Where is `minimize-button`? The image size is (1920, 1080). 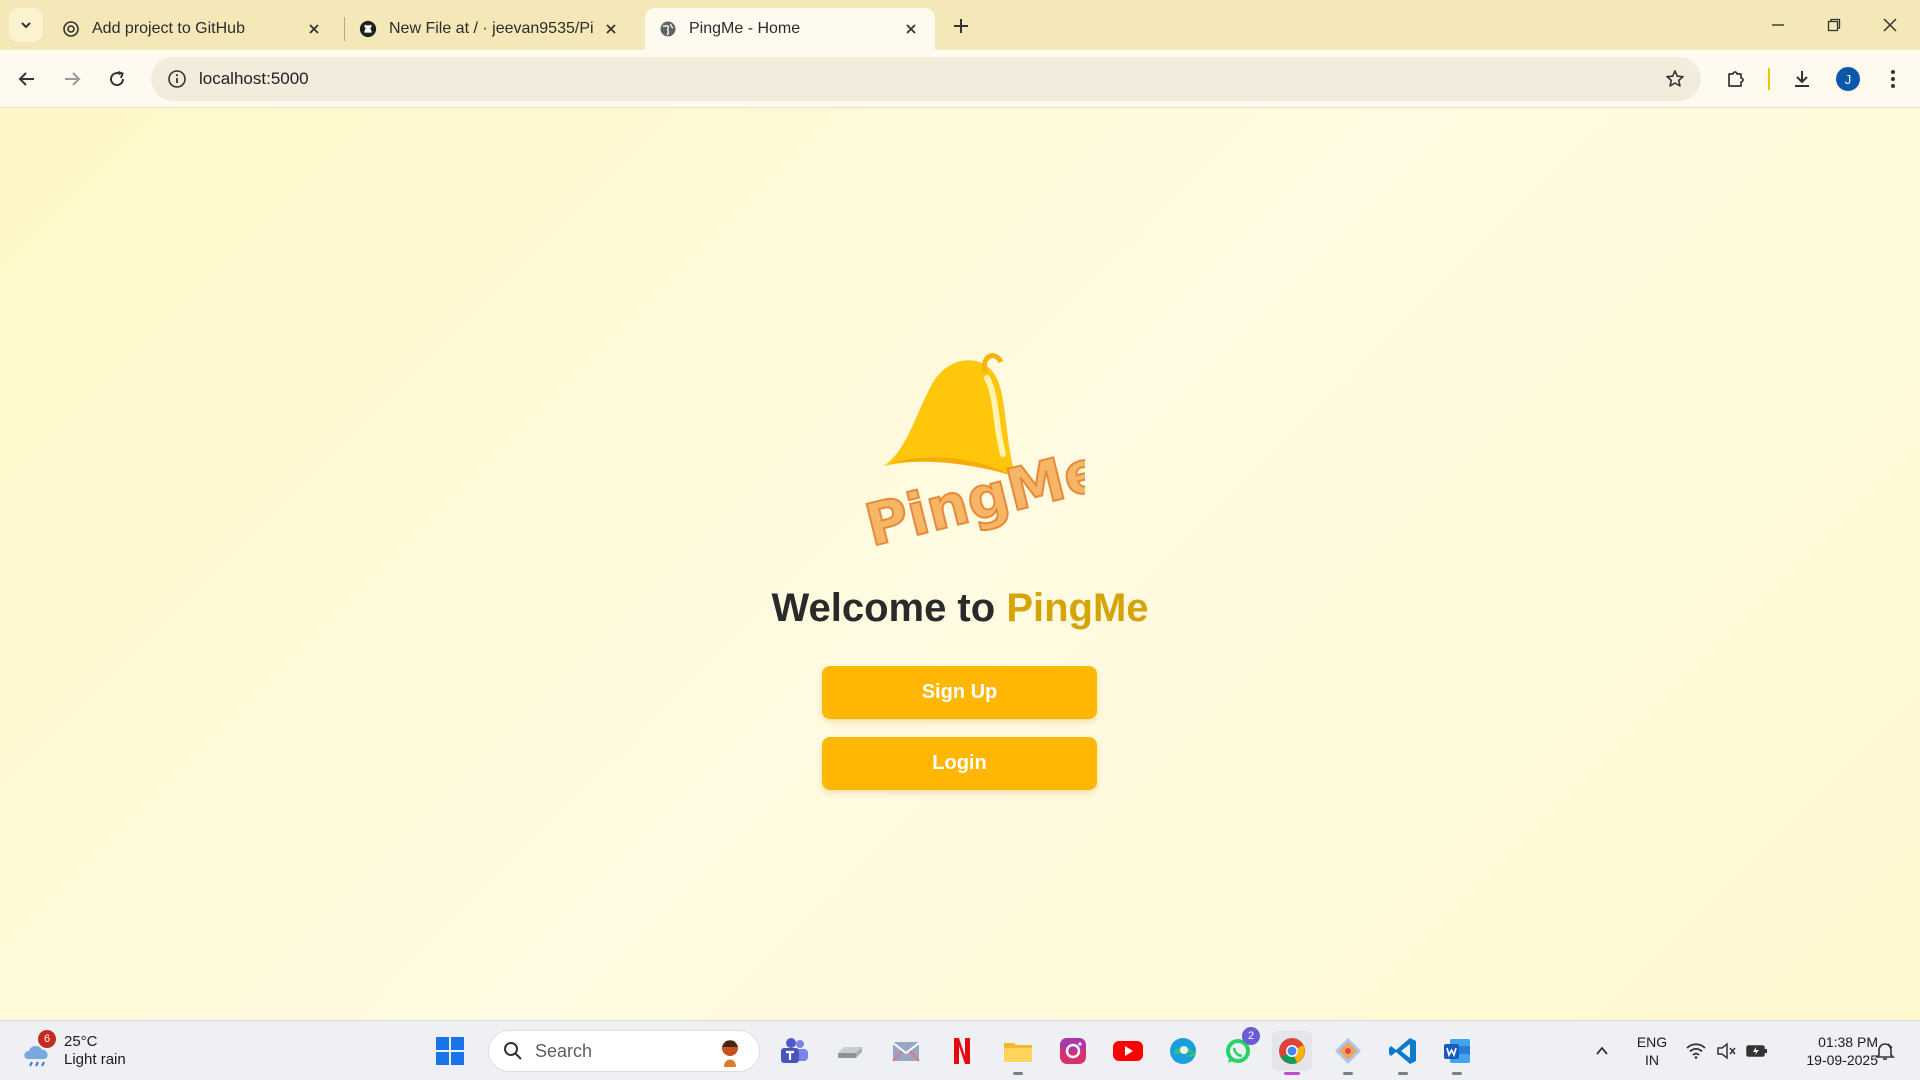 minimize-button is located at coordinates (1778, 25).